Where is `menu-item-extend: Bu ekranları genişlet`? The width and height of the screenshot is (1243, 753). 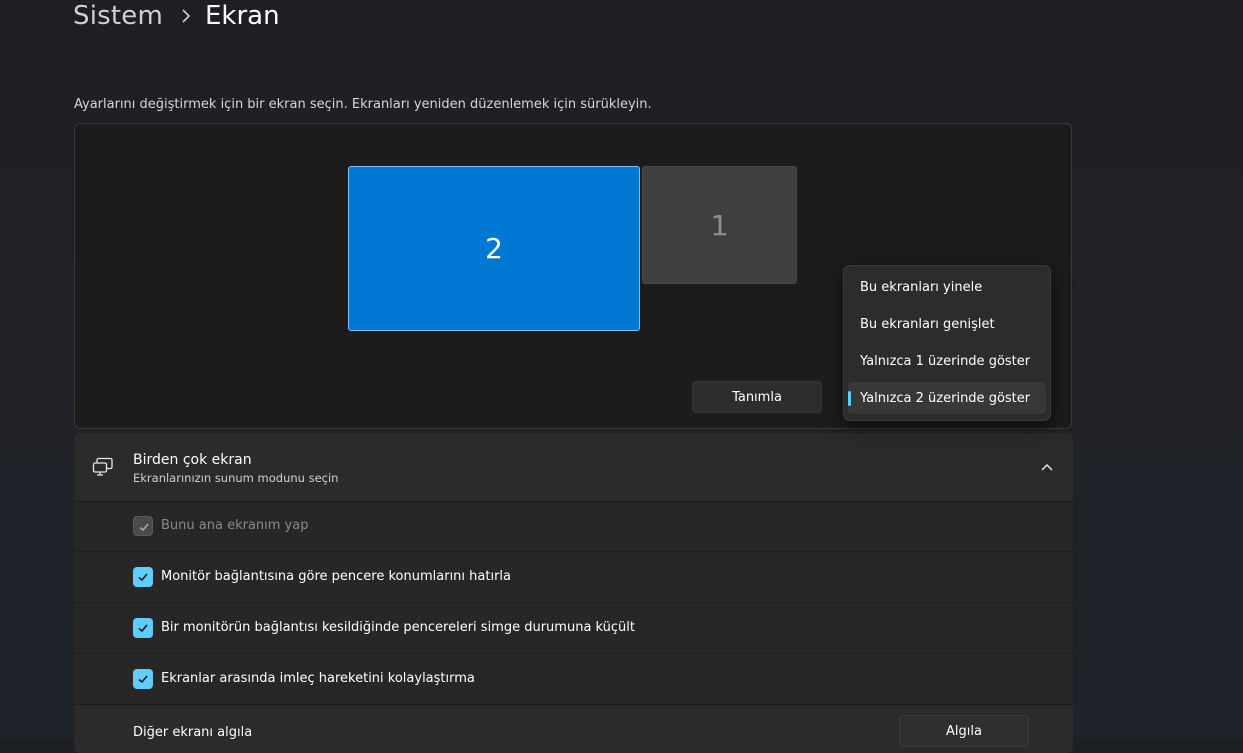 menu-item-extend: Bu ekranları genişlet is located at coordinates (947, 324).